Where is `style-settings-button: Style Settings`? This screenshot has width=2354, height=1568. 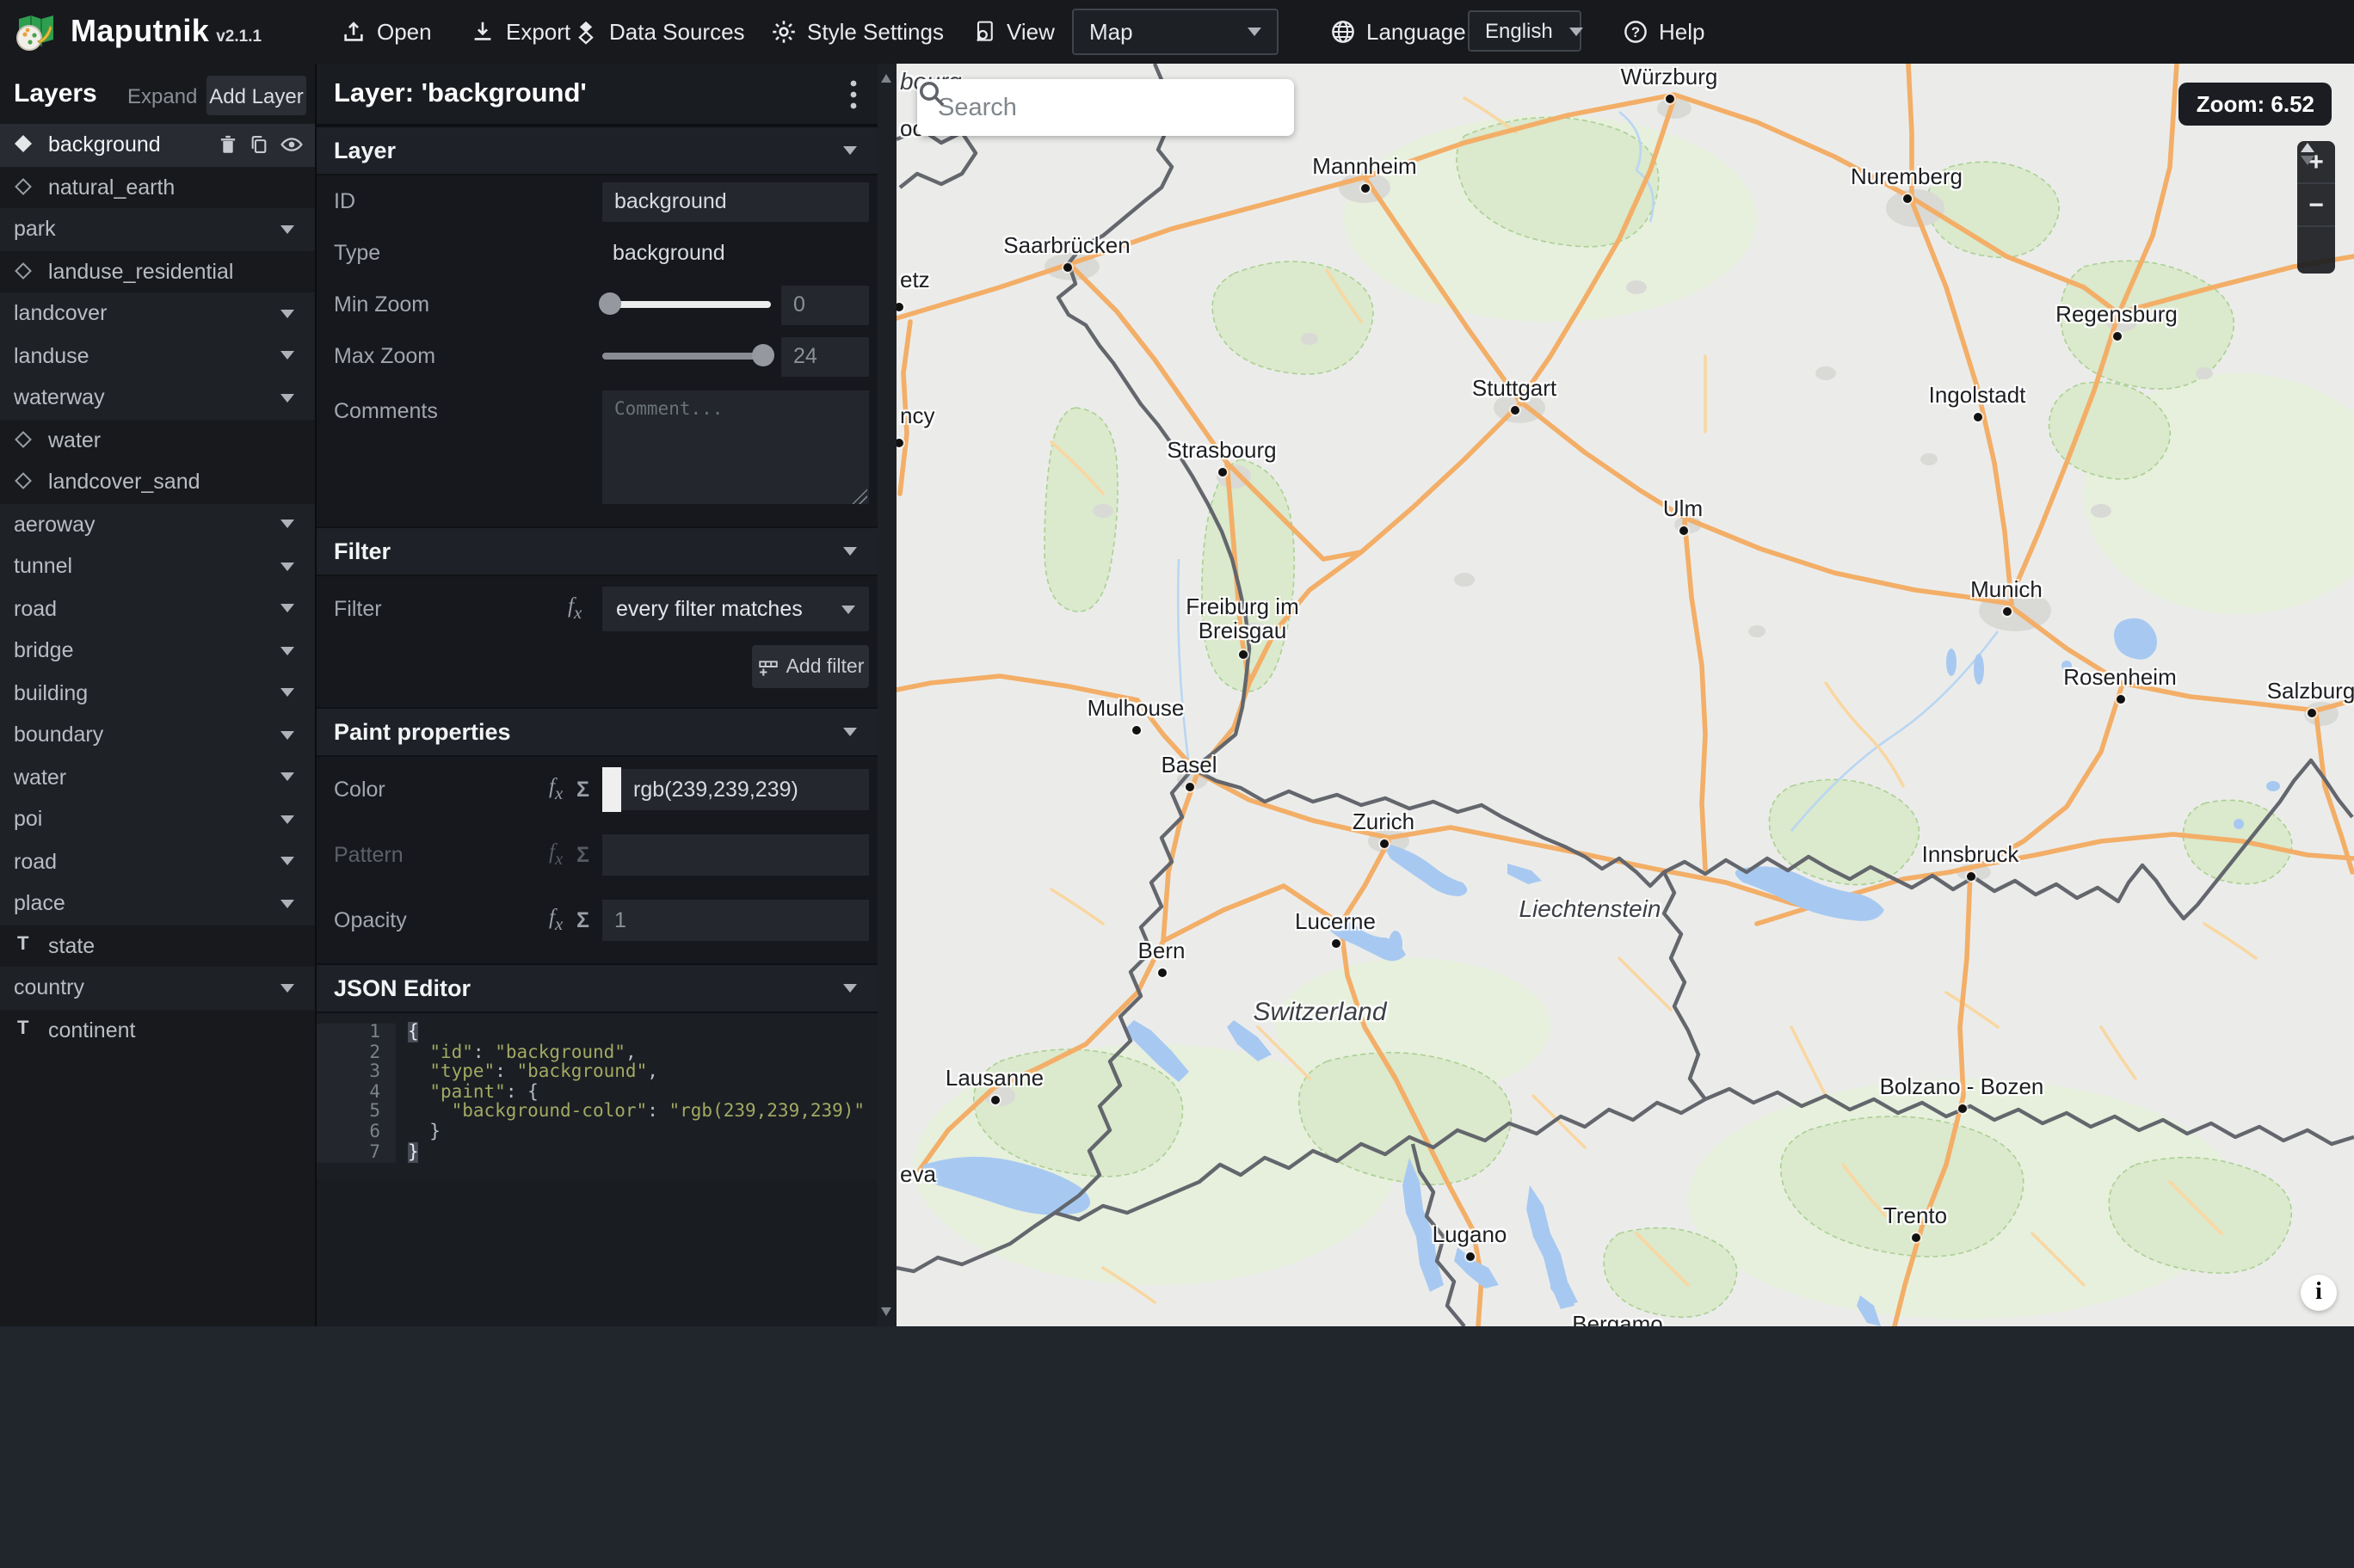 style-settings-button: Style Settings is located at coordinates (858, 32).